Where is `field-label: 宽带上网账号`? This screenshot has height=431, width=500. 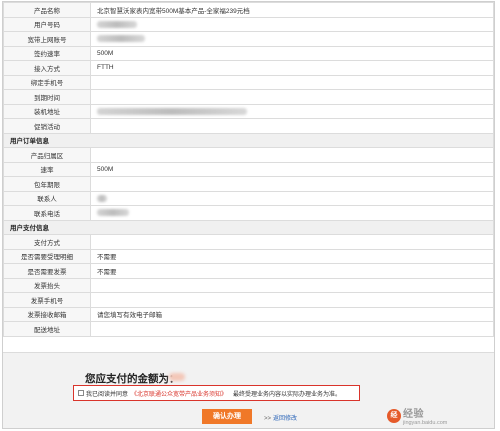
field-label: 宽带上网账号 is located at coordinates (47, 39).